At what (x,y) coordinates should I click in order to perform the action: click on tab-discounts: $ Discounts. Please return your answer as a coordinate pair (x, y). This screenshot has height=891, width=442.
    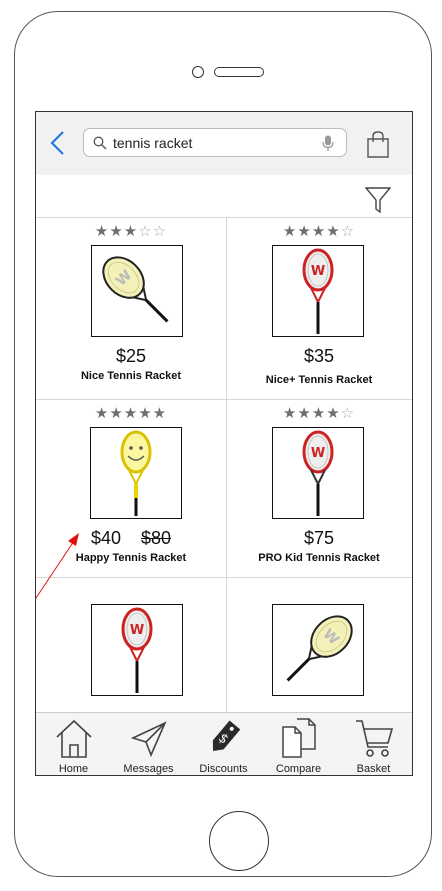
    Looking at the image, I should click on (223, 744).